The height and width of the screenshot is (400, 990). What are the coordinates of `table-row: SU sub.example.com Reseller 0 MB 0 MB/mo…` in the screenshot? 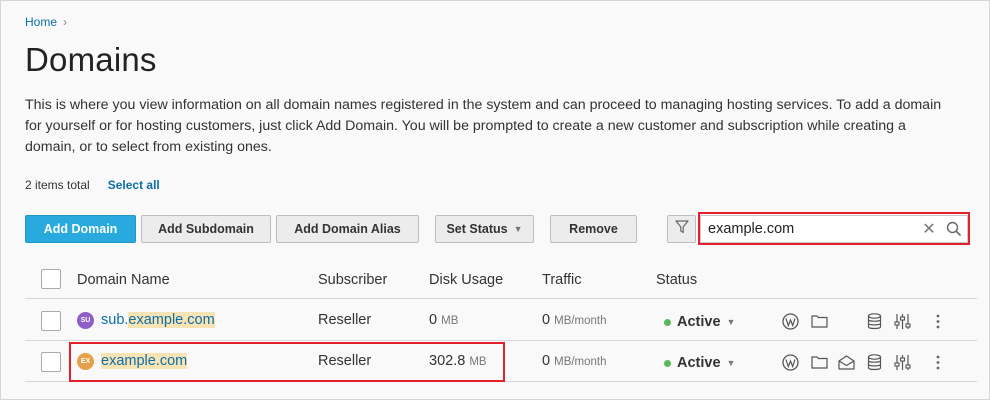 It's located at (501, 321).